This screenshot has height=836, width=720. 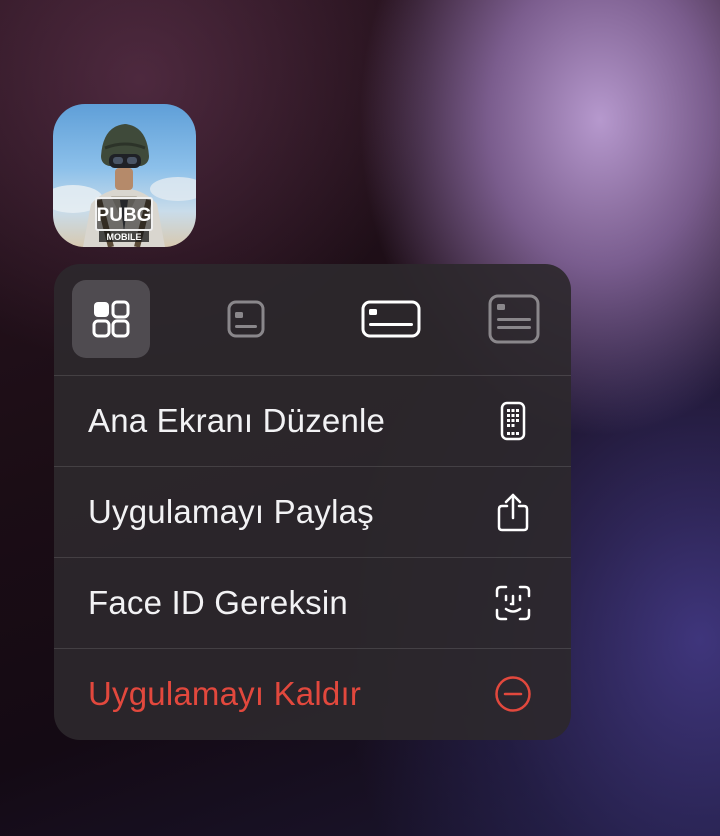 What do you see at coordinates (312, 320) in the screenshot?
I see `widget-size-row` at bounding box center [312, 320].